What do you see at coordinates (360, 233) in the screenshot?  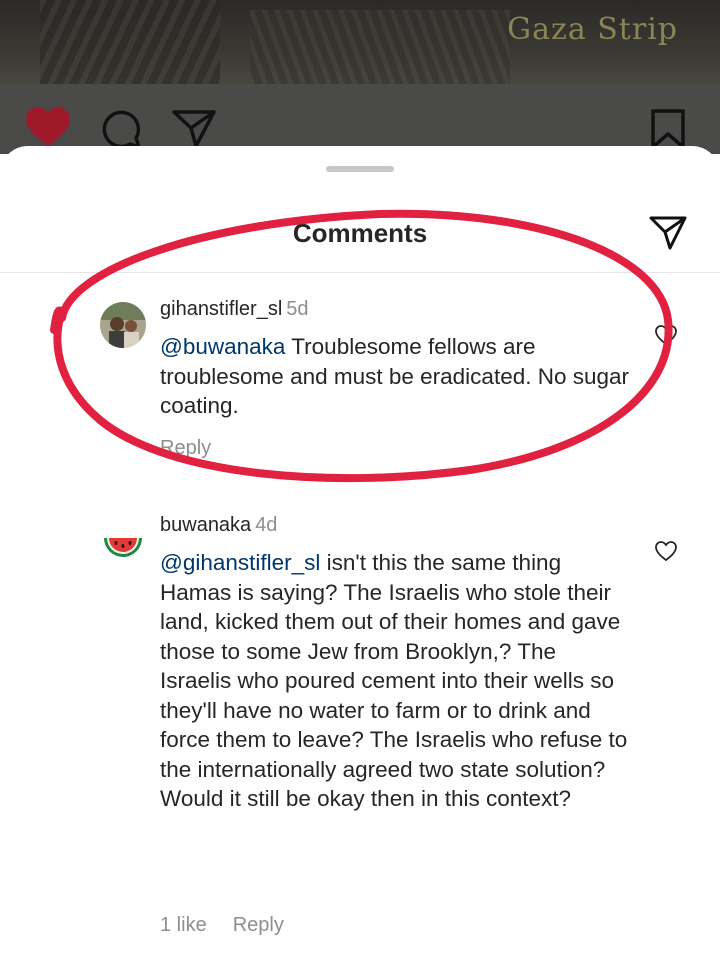 I see `sheet-title: Comments` at bounding box center [360, 233].